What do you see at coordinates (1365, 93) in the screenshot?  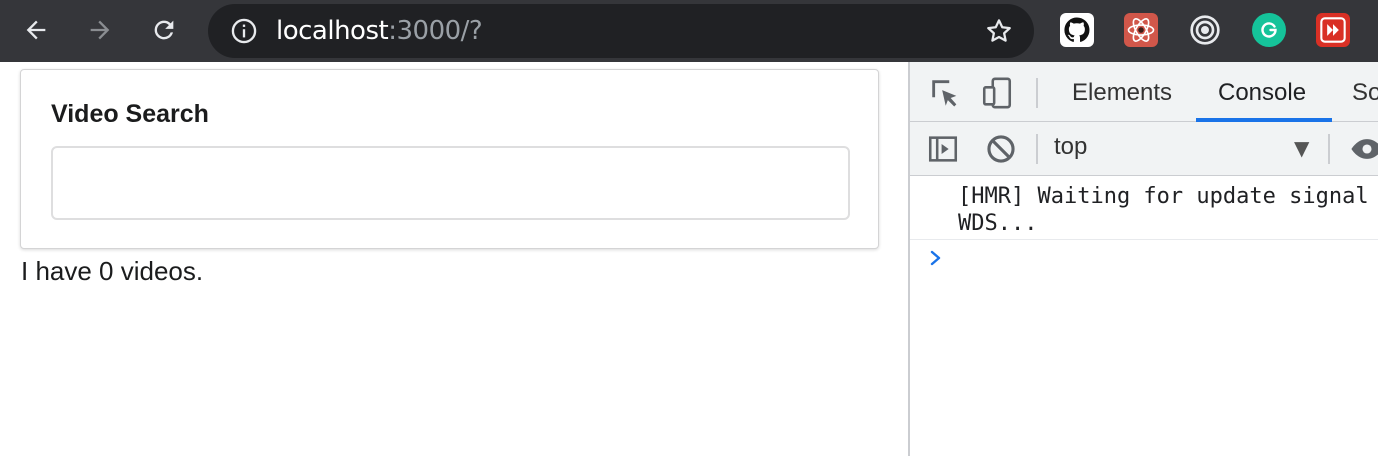 I see `tab-sources: So` at bounding box center [1365, 93].